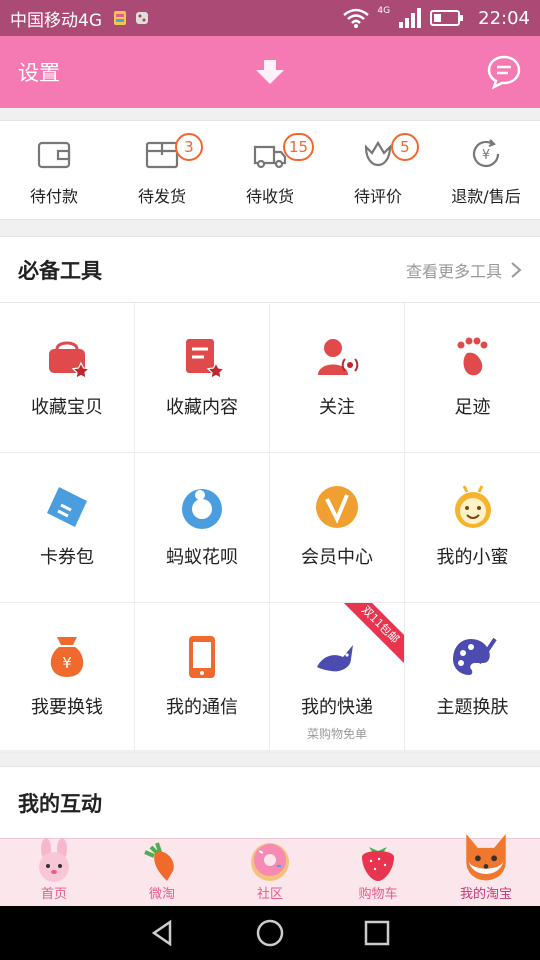  Describe the element at coordinates (188, 147) in the screenshot. I see `order-badge: 3` at that location.